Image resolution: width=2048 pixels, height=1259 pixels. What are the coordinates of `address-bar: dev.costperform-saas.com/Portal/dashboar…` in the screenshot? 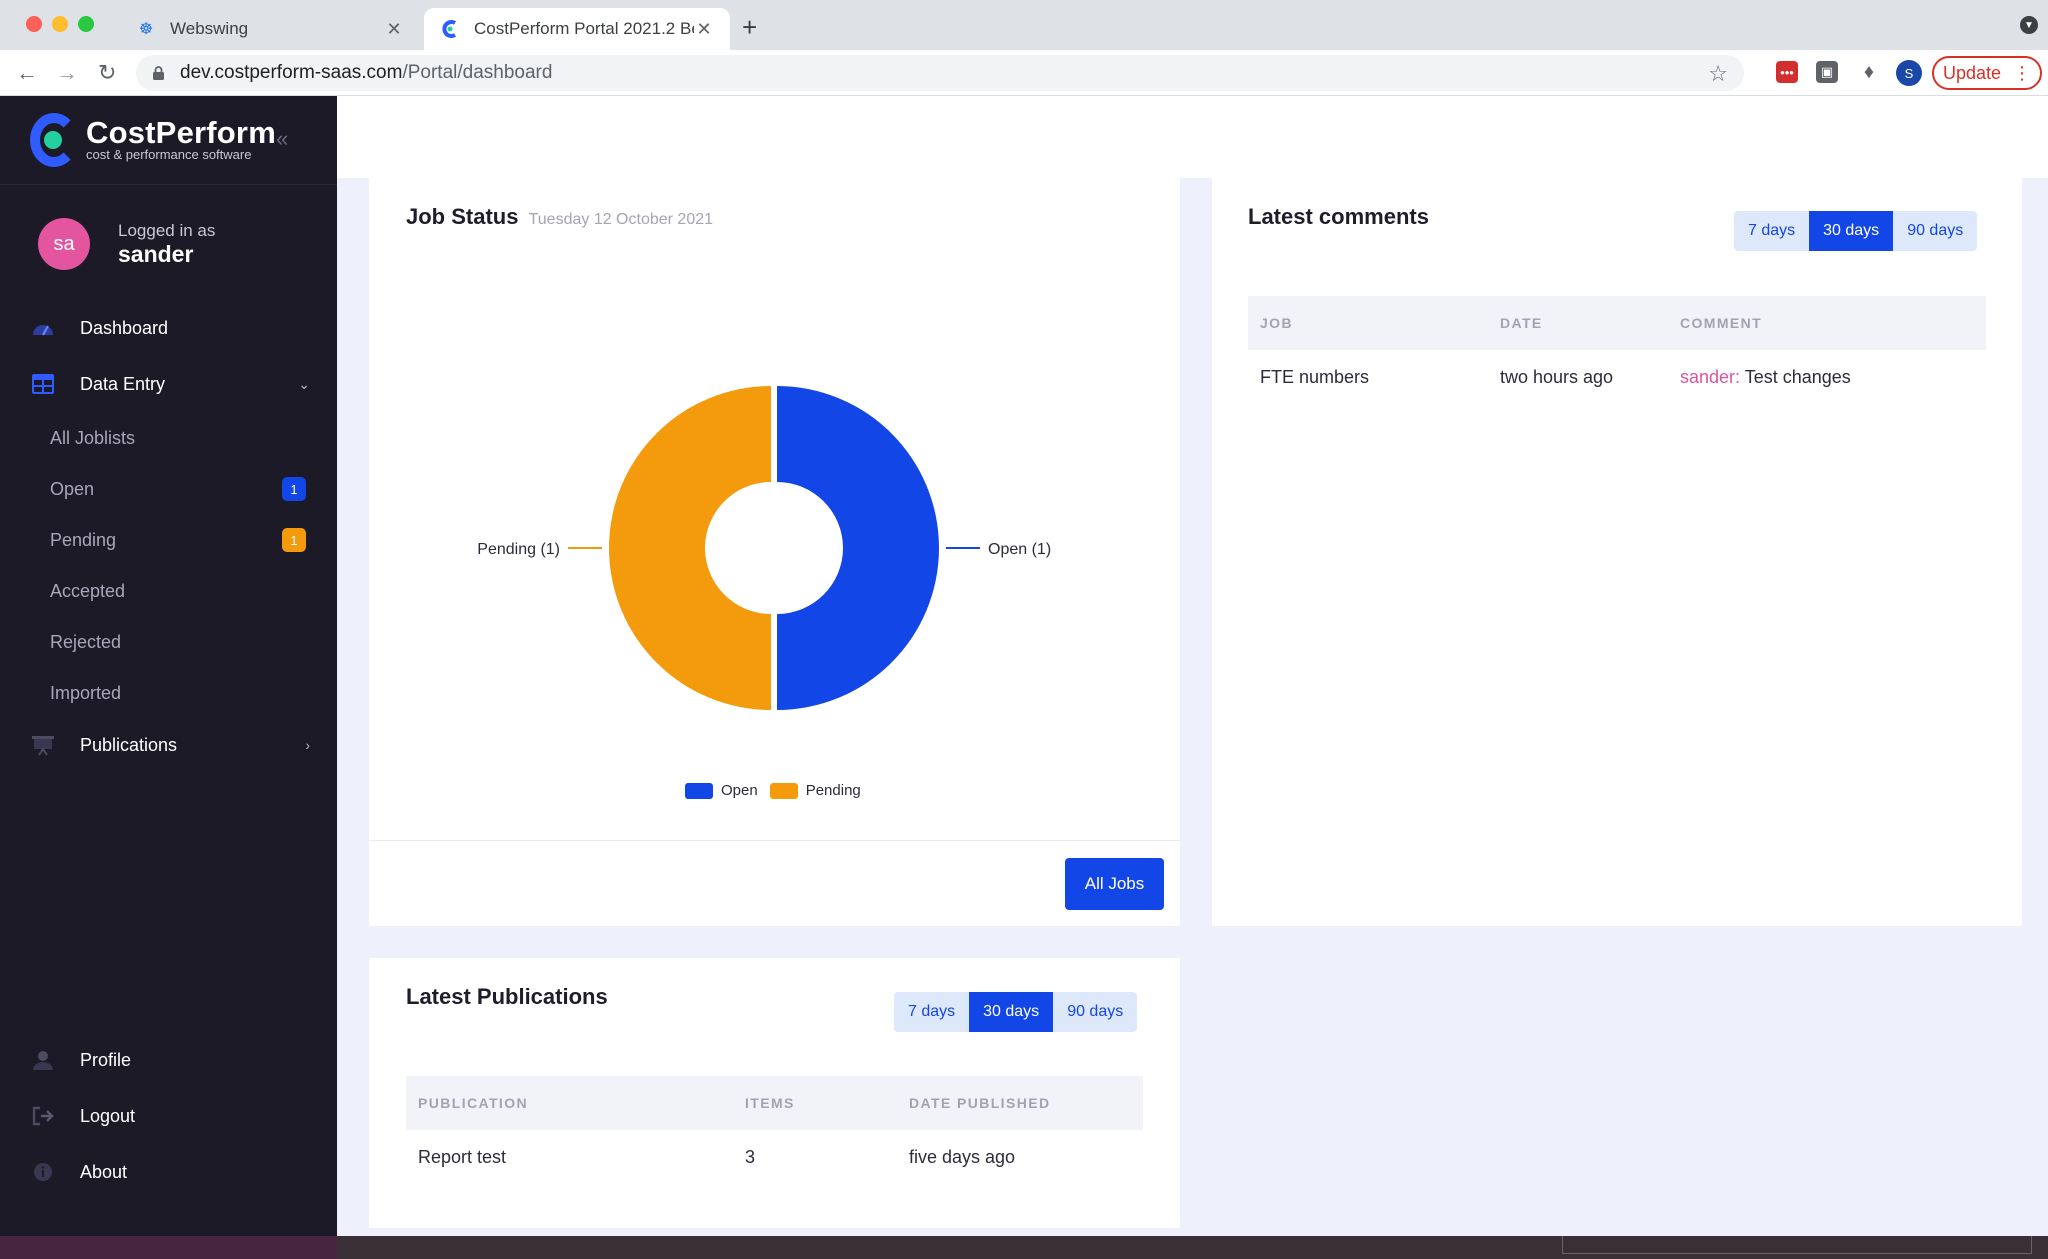 It's located at (940, 73).